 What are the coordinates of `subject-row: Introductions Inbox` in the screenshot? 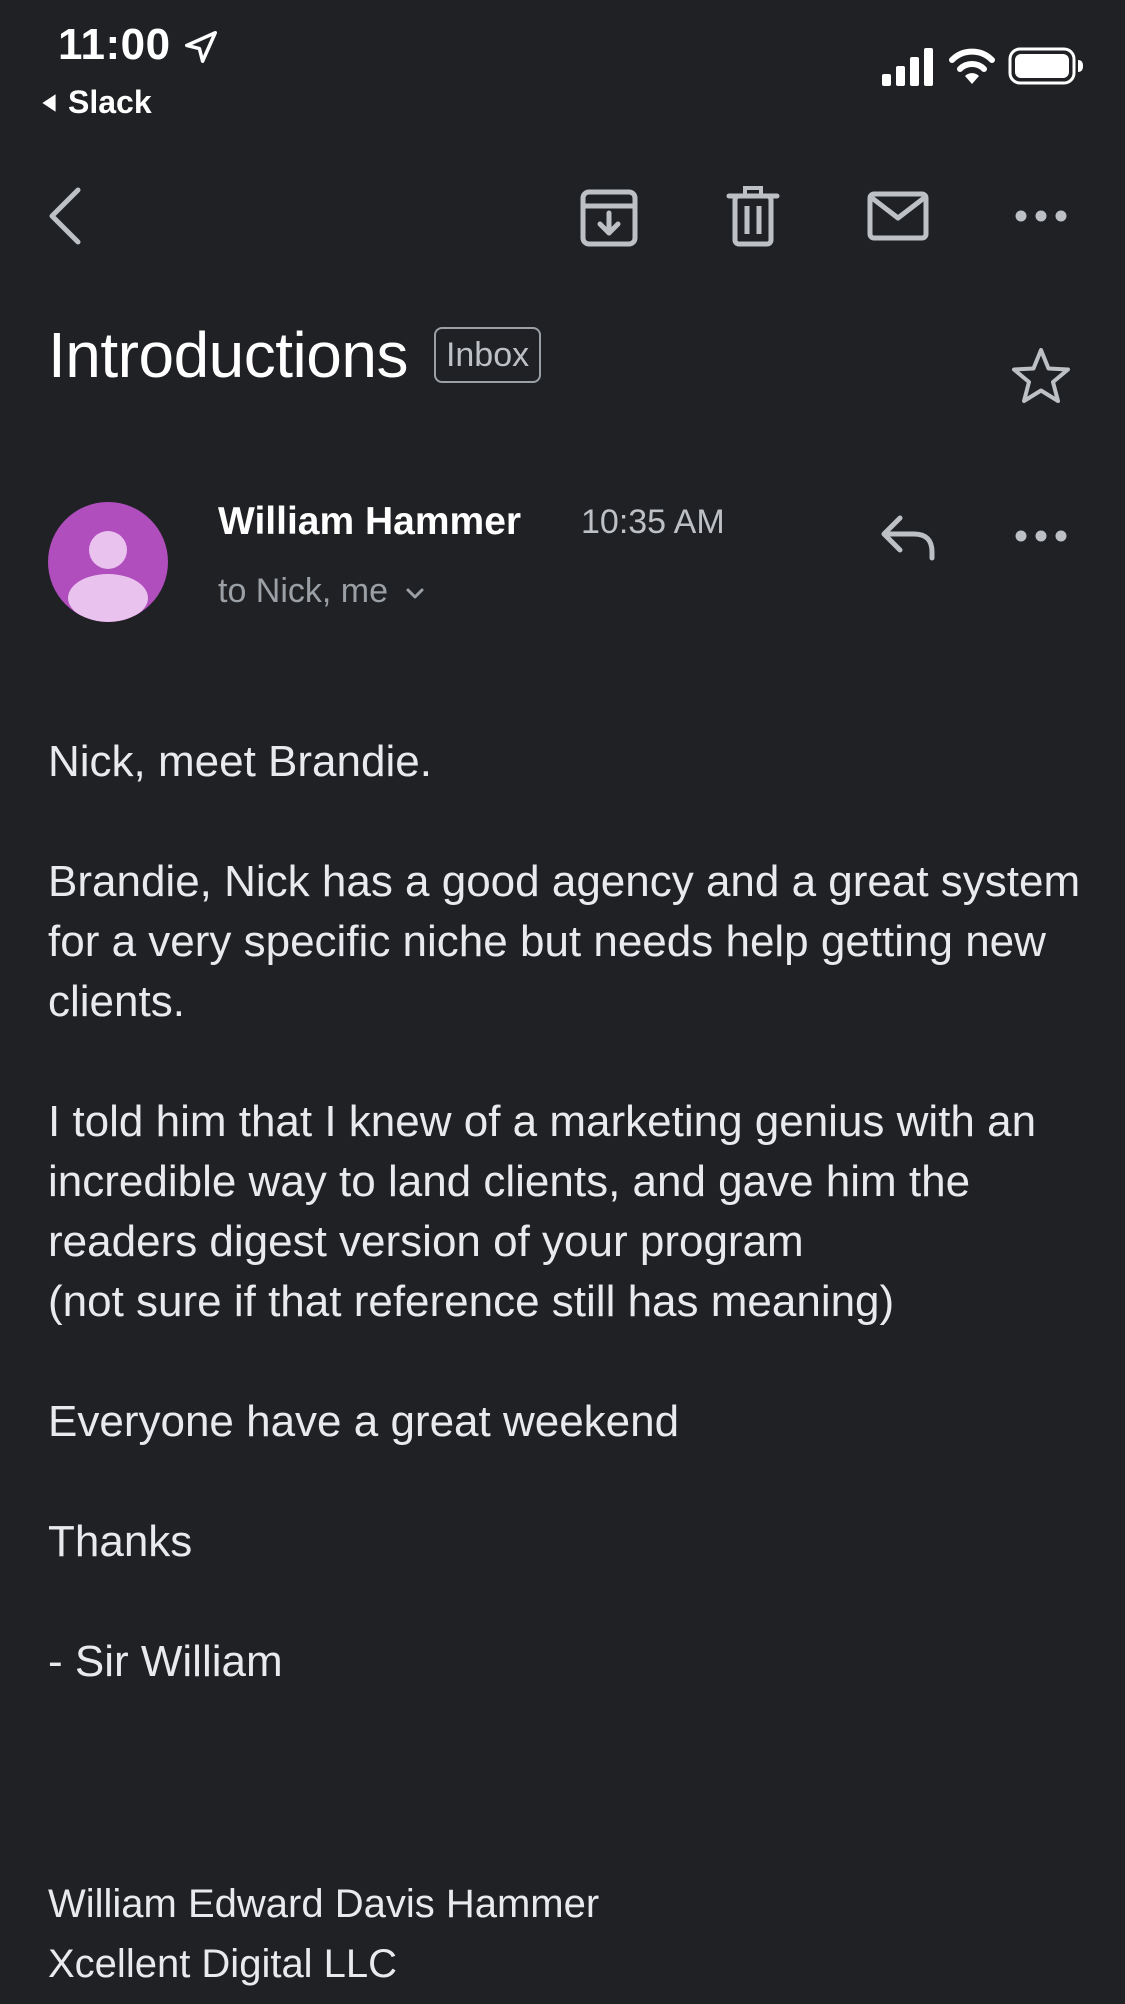 It's located at (295, 355).